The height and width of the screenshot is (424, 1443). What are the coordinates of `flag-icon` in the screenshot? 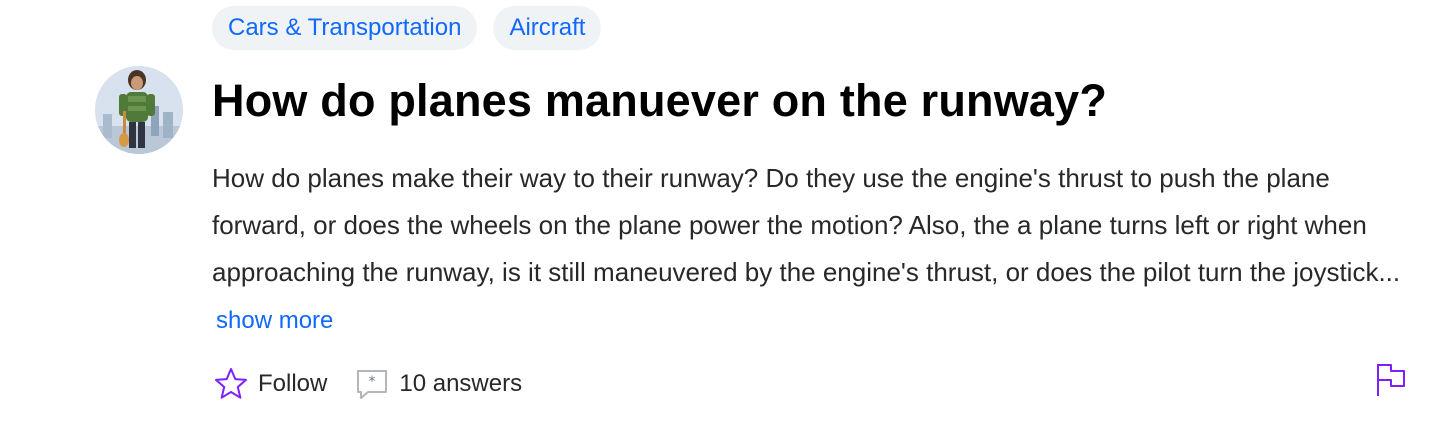 It's located at (1391, 380).